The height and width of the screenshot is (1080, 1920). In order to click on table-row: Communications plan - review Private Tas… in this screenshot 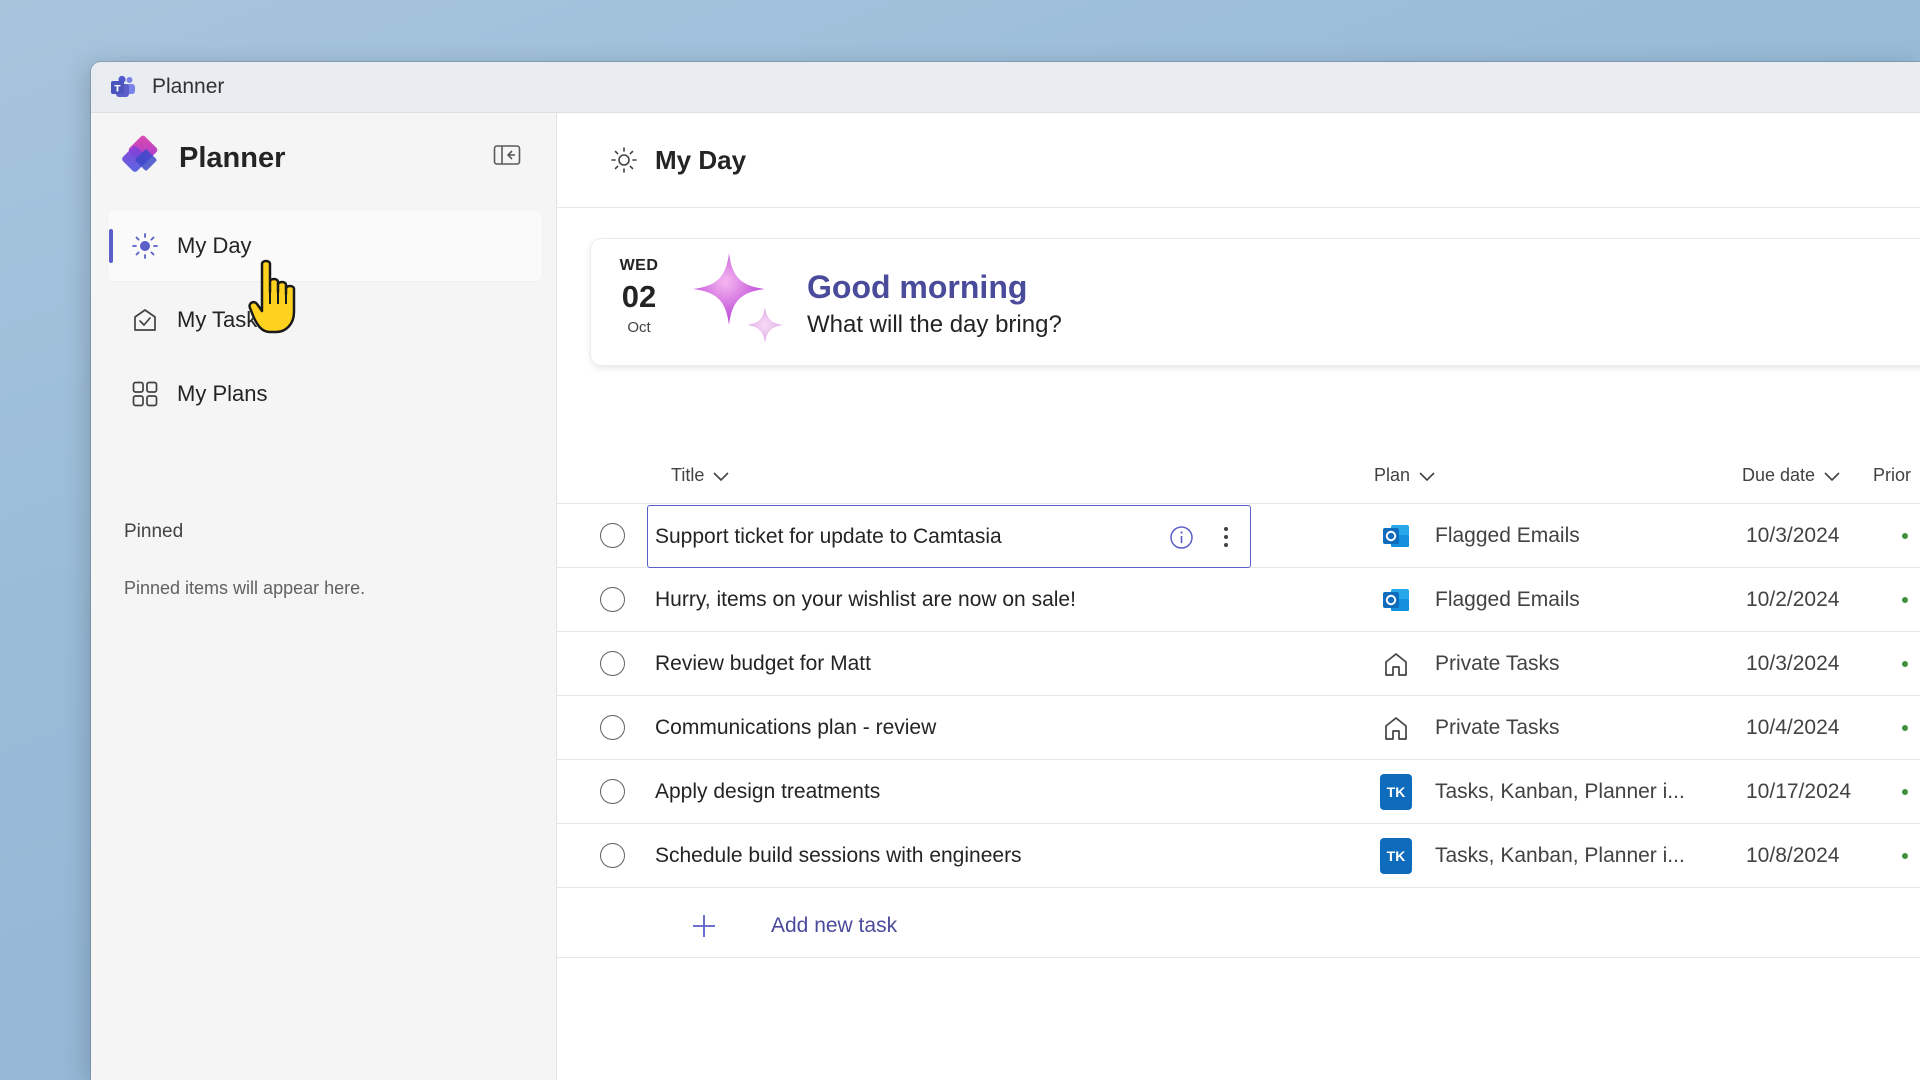, I will do `click(1238, 728)`.